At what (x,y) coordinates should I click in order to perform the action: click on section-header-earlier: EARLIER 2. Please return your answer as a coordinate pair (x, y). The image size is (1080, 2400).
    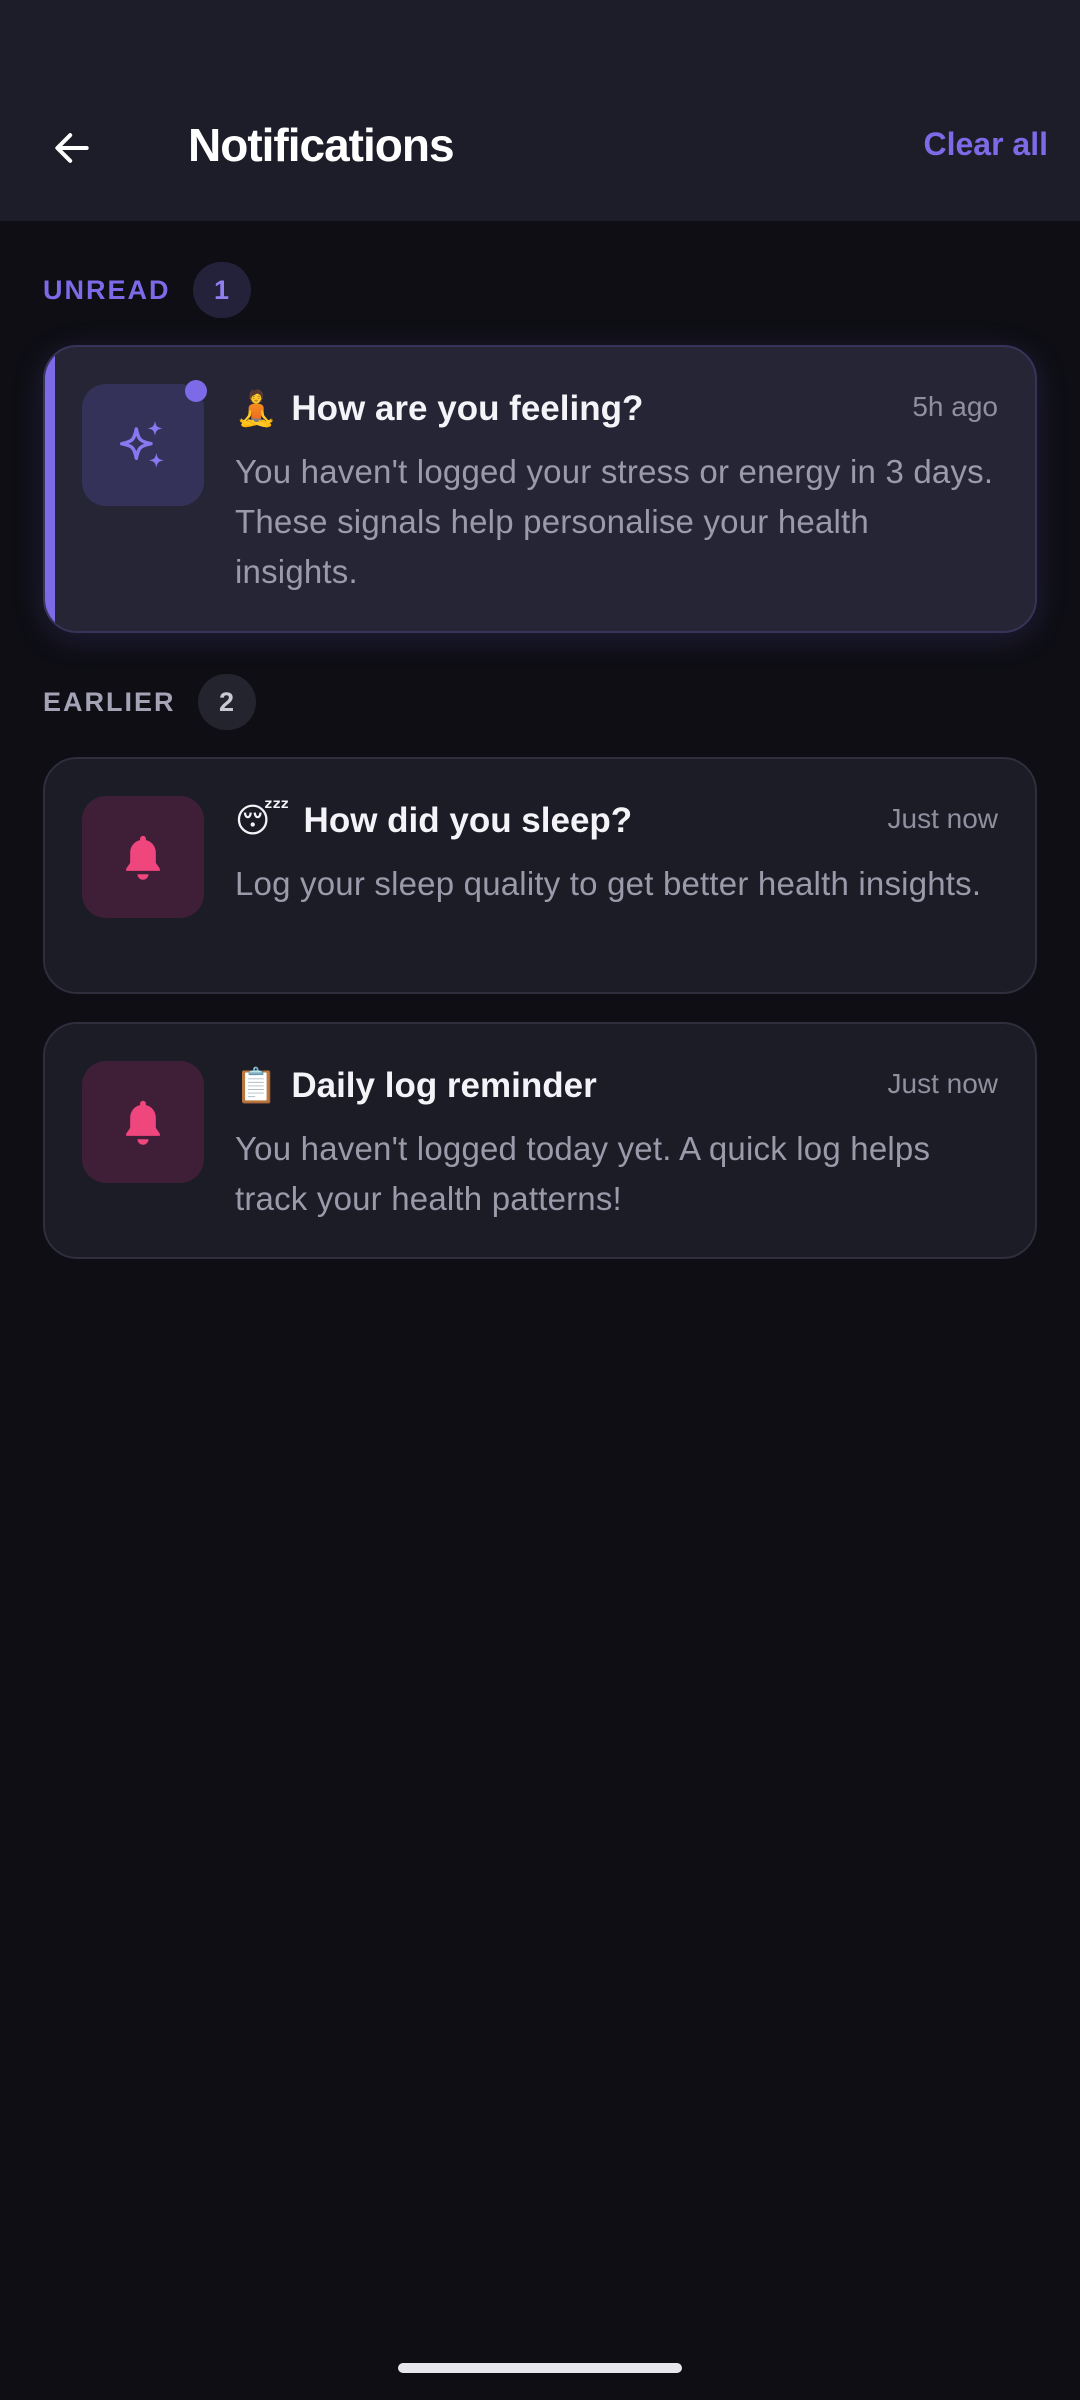
    Looking at the image, I should click on (149, 702).